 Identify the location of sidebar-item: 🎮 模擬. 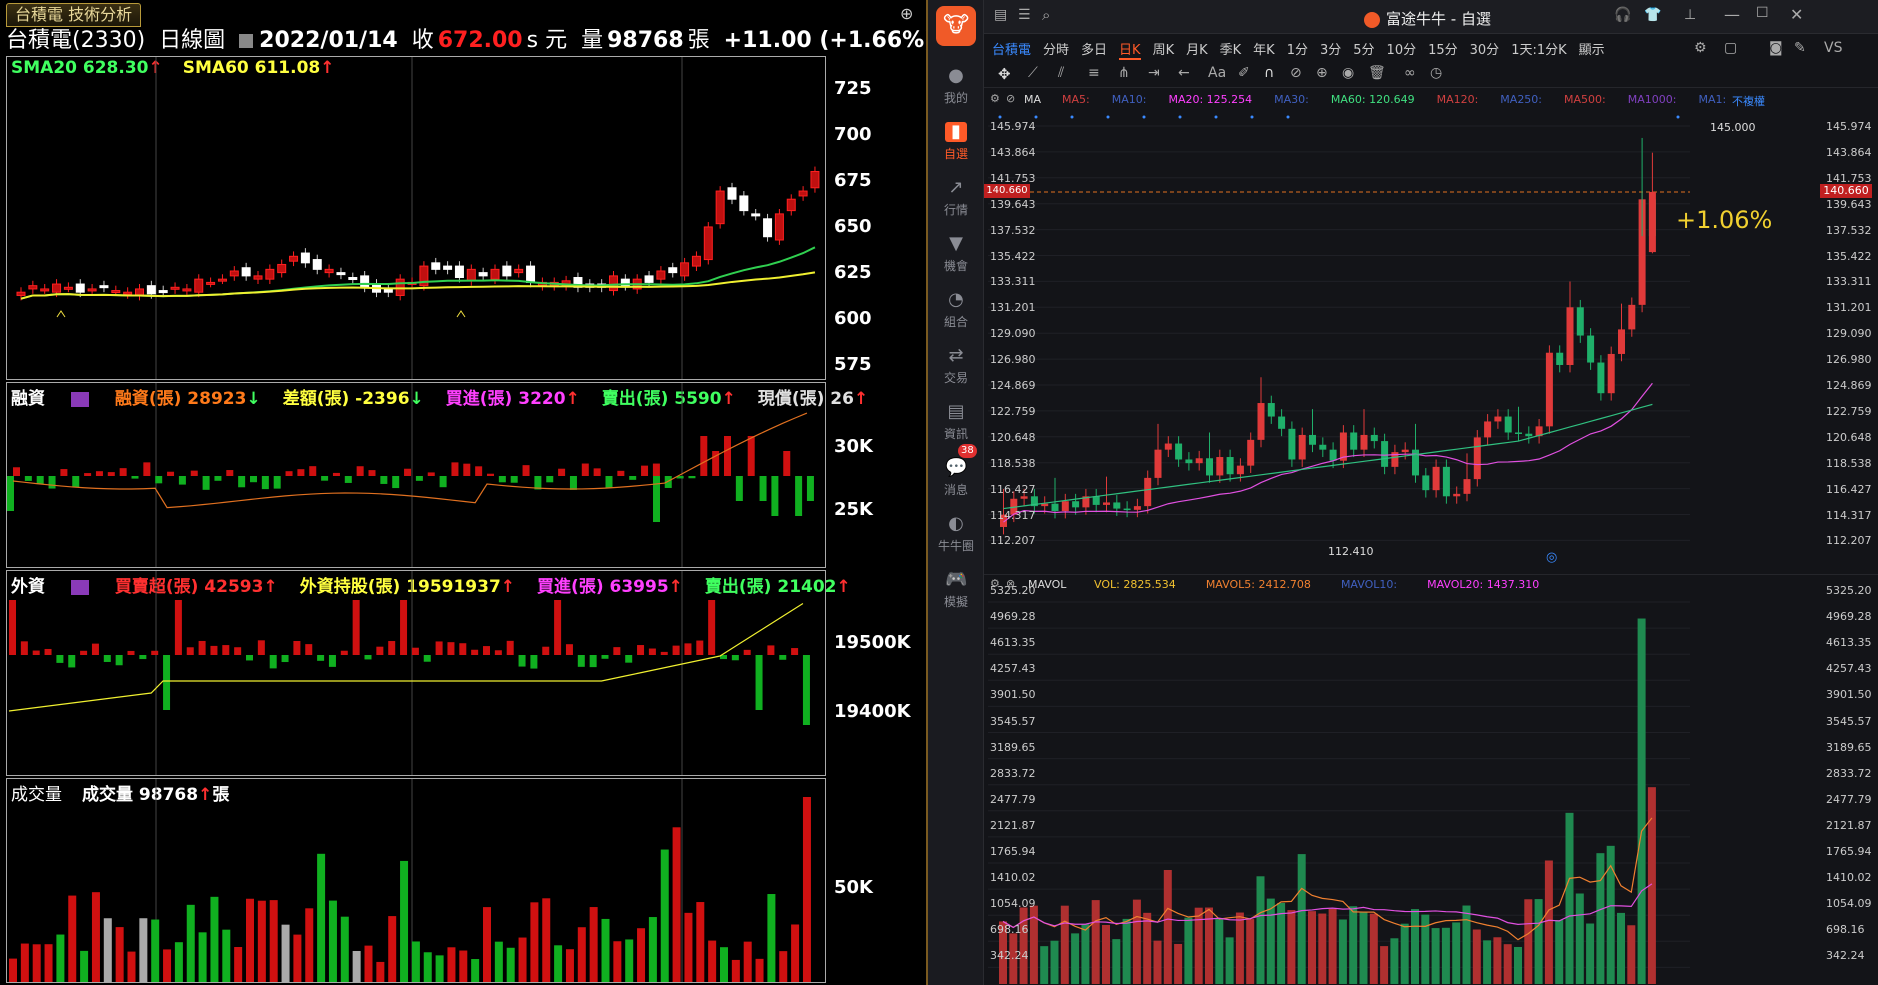
(956, 590).